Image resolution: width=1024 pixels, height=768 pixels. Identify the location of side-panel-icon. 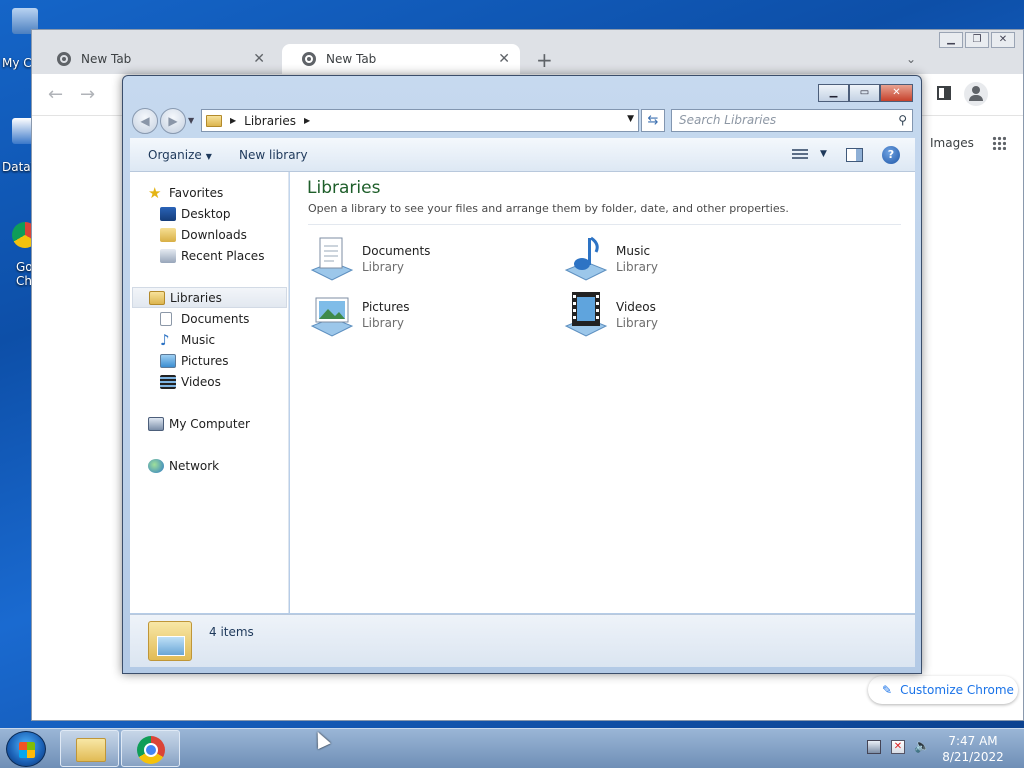
(944, 93).